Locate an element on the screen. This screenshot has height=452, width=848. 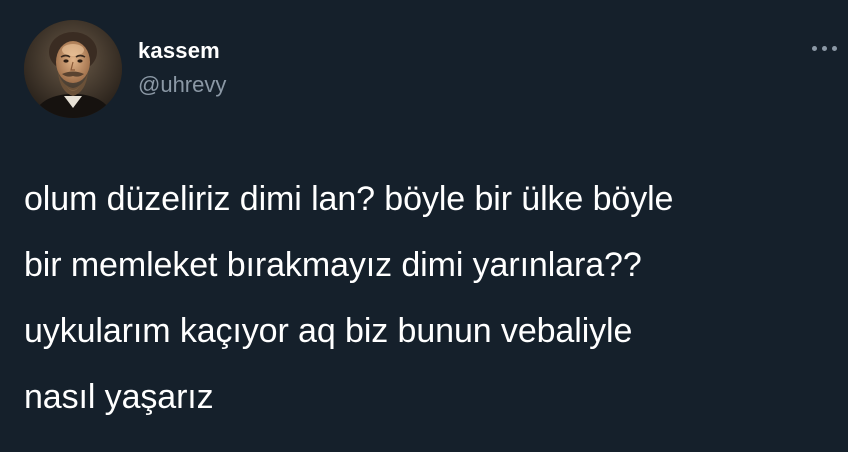
display-name: kassem is located at coordinates (179, 51).